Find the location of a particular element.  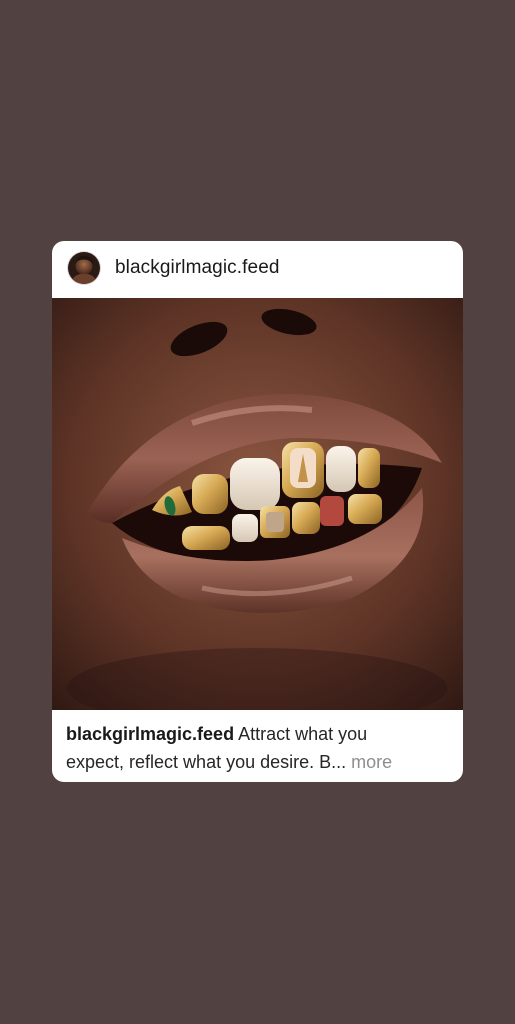

avatar-image is located at coordinates (84, 268).